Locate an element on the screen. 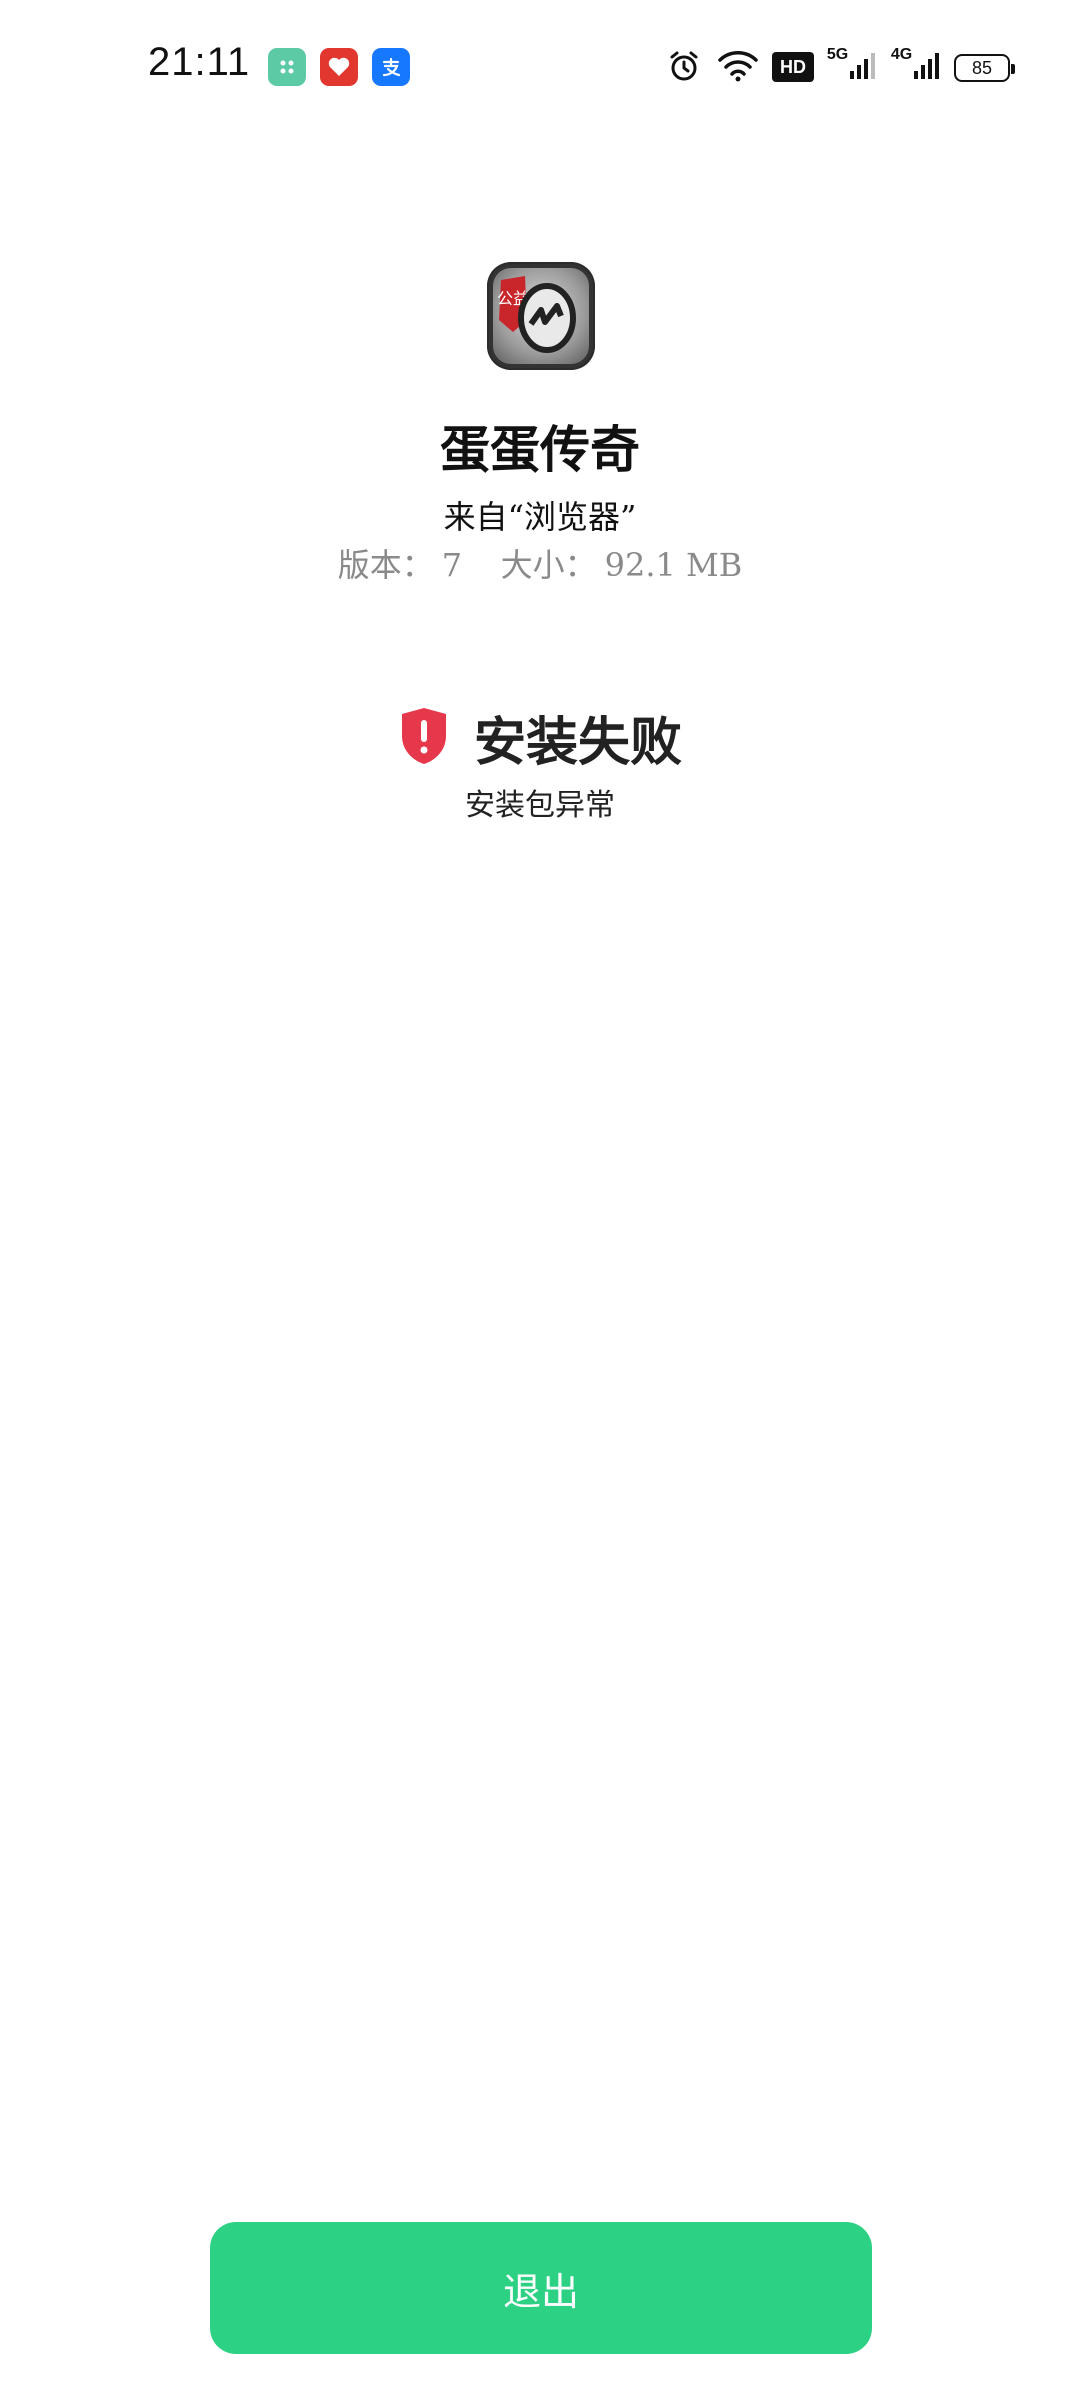 The image size is (1080, 2400). status-bar: 21:11 HD 5G 4G 85 is located at coordinates (540, 66).